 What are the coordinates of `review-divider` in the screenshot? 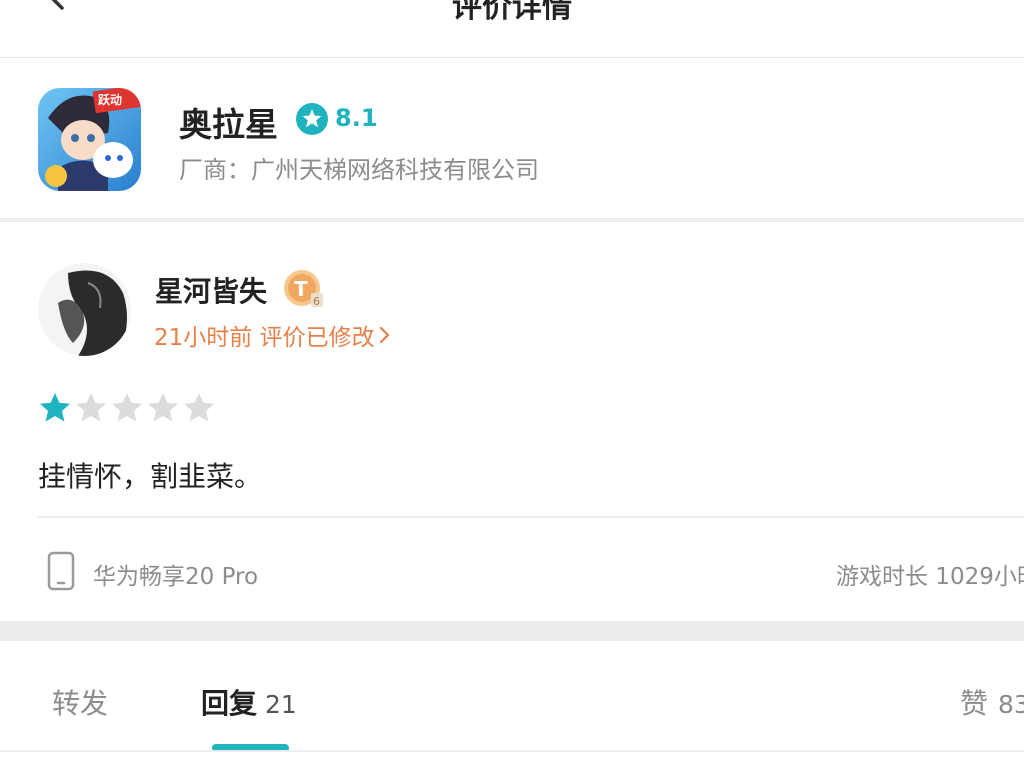 It's located at (531, 517).